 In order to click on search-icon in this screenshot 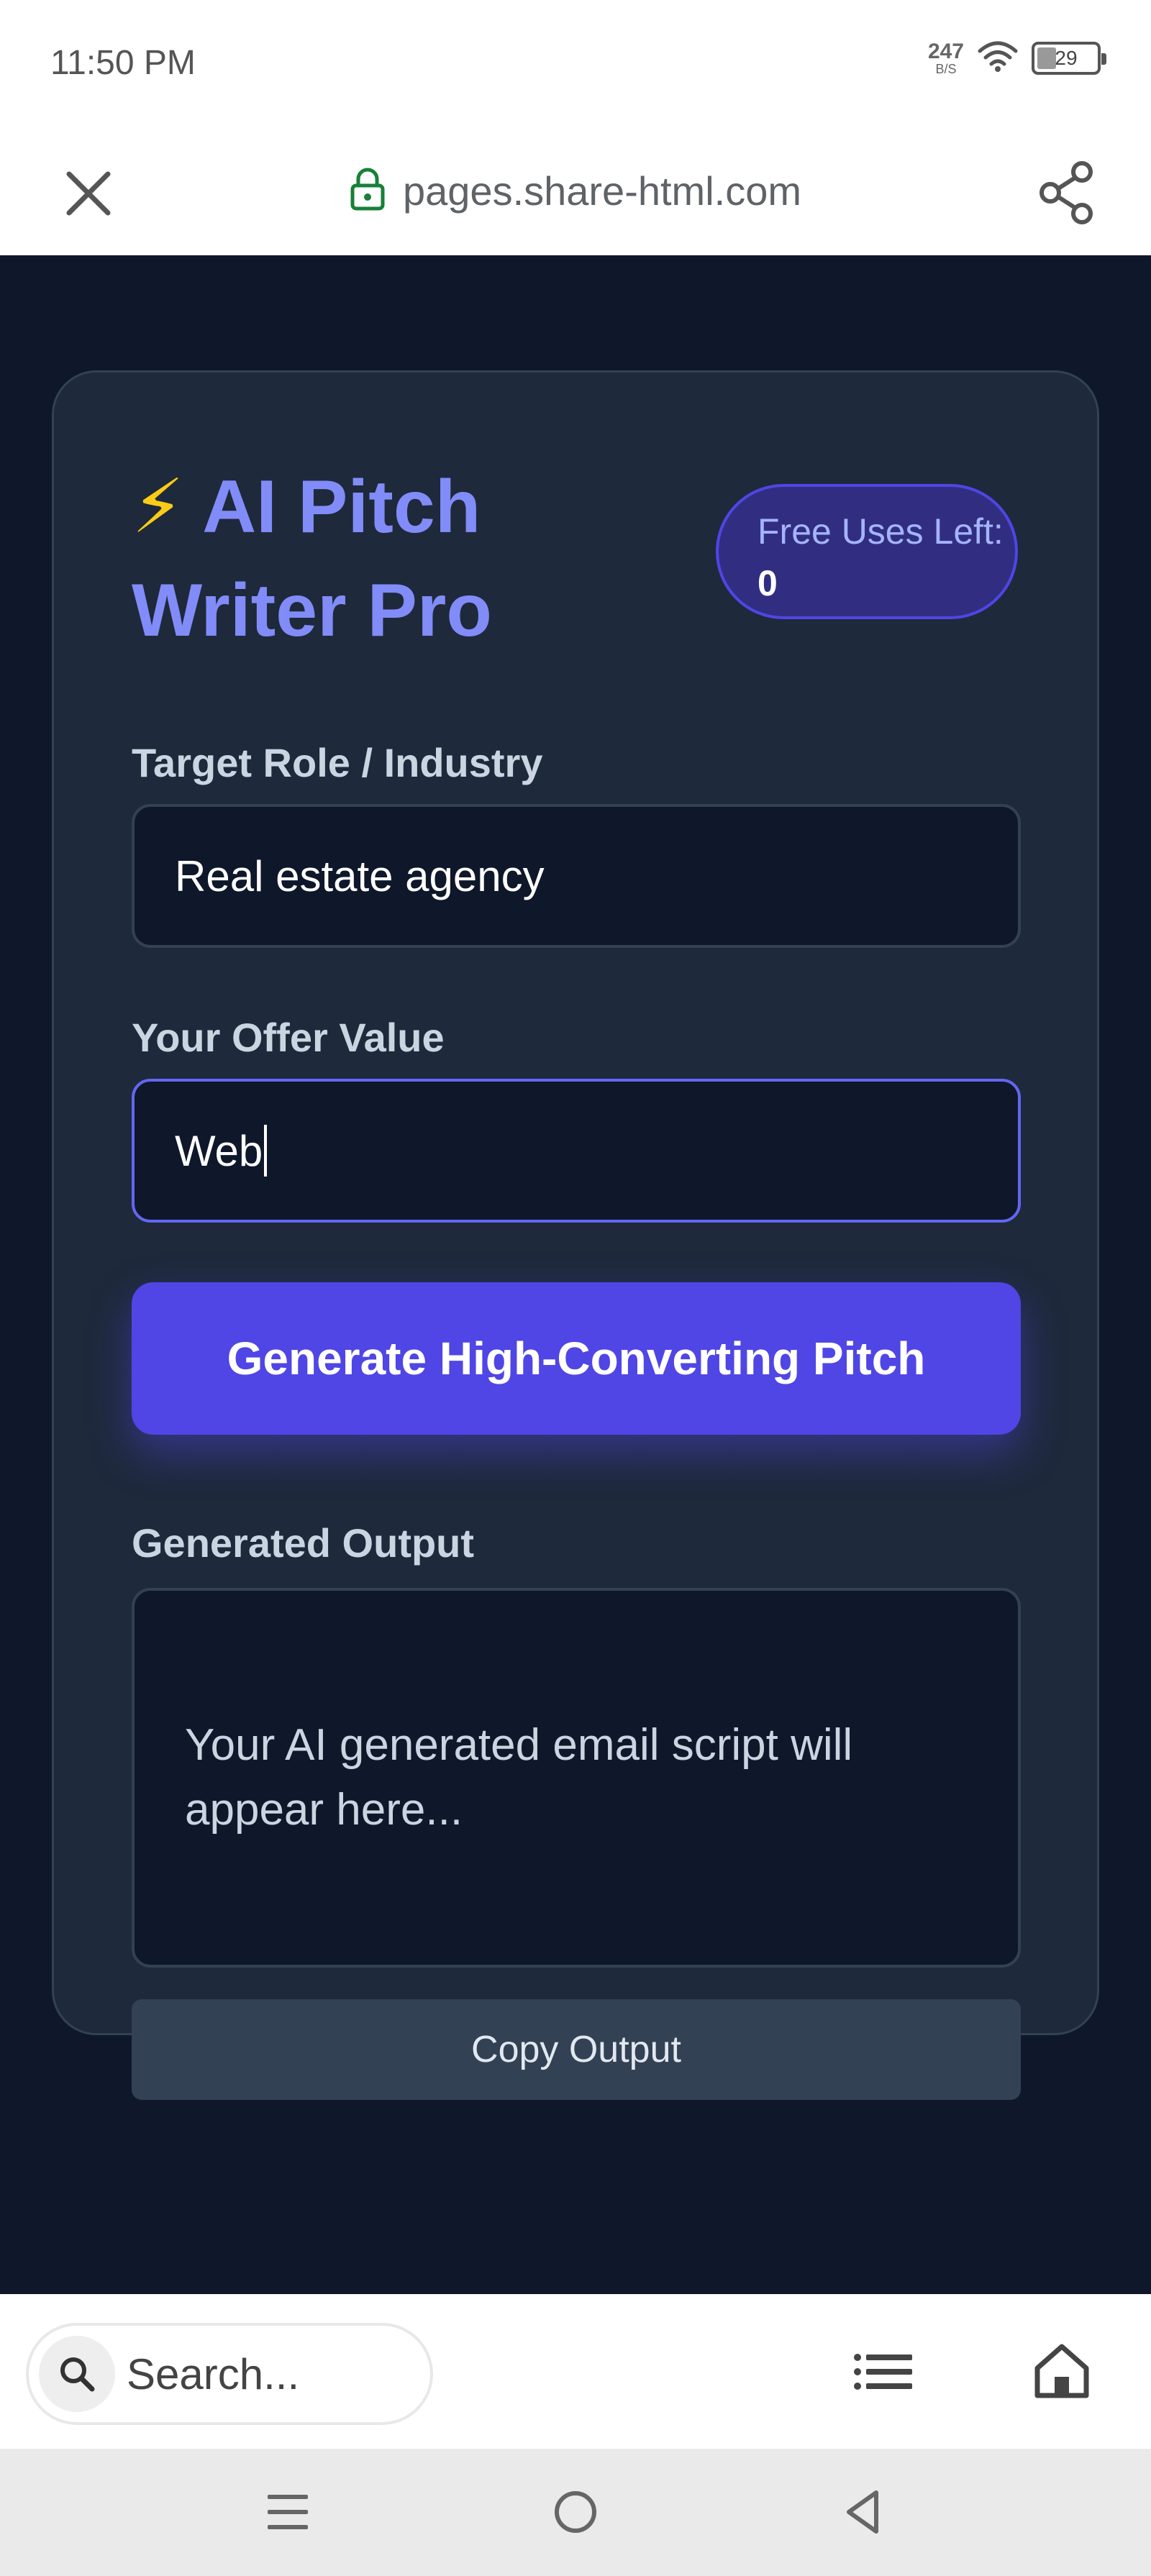, I will do `click(77, 2374)`.